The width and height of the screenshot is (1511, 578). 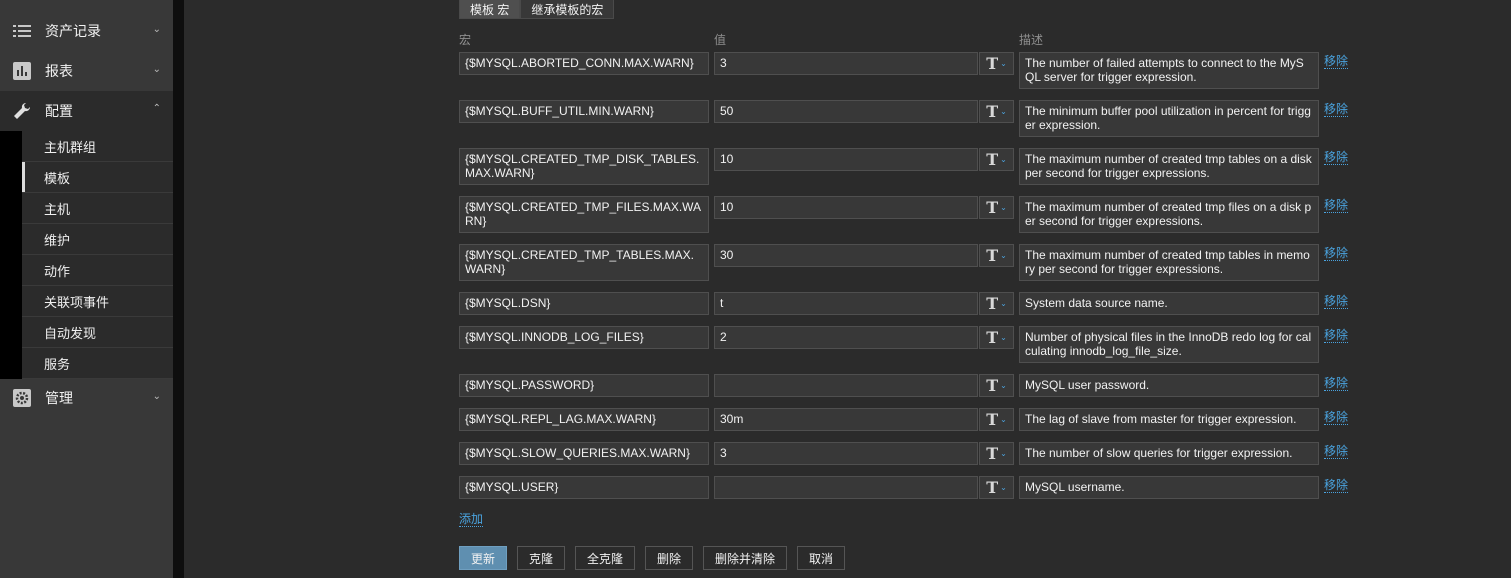 What do you see at coordinates (86, 71) in the screenshot?
I see `nav-section-reports: 报表 ⌄` at bounding box center [86, 71].